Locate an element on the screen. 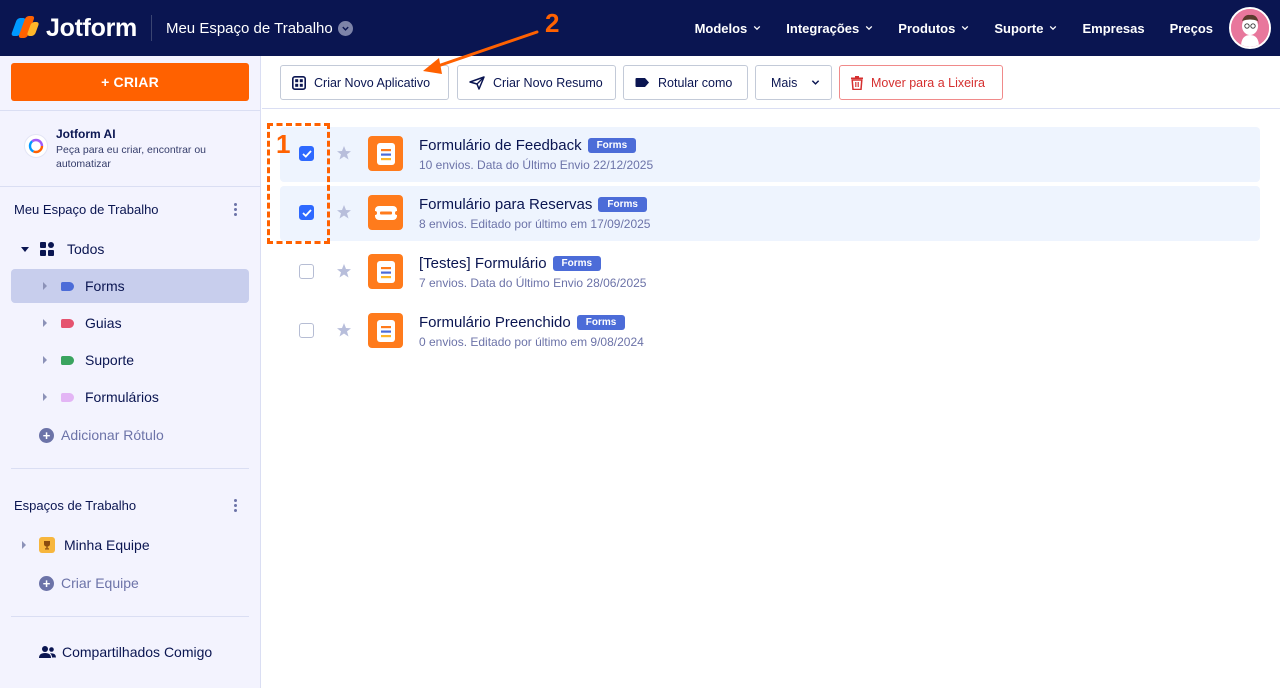 This screenshot has height=688, width=1280. annotation-arrow is located at coordinates (481, 52).